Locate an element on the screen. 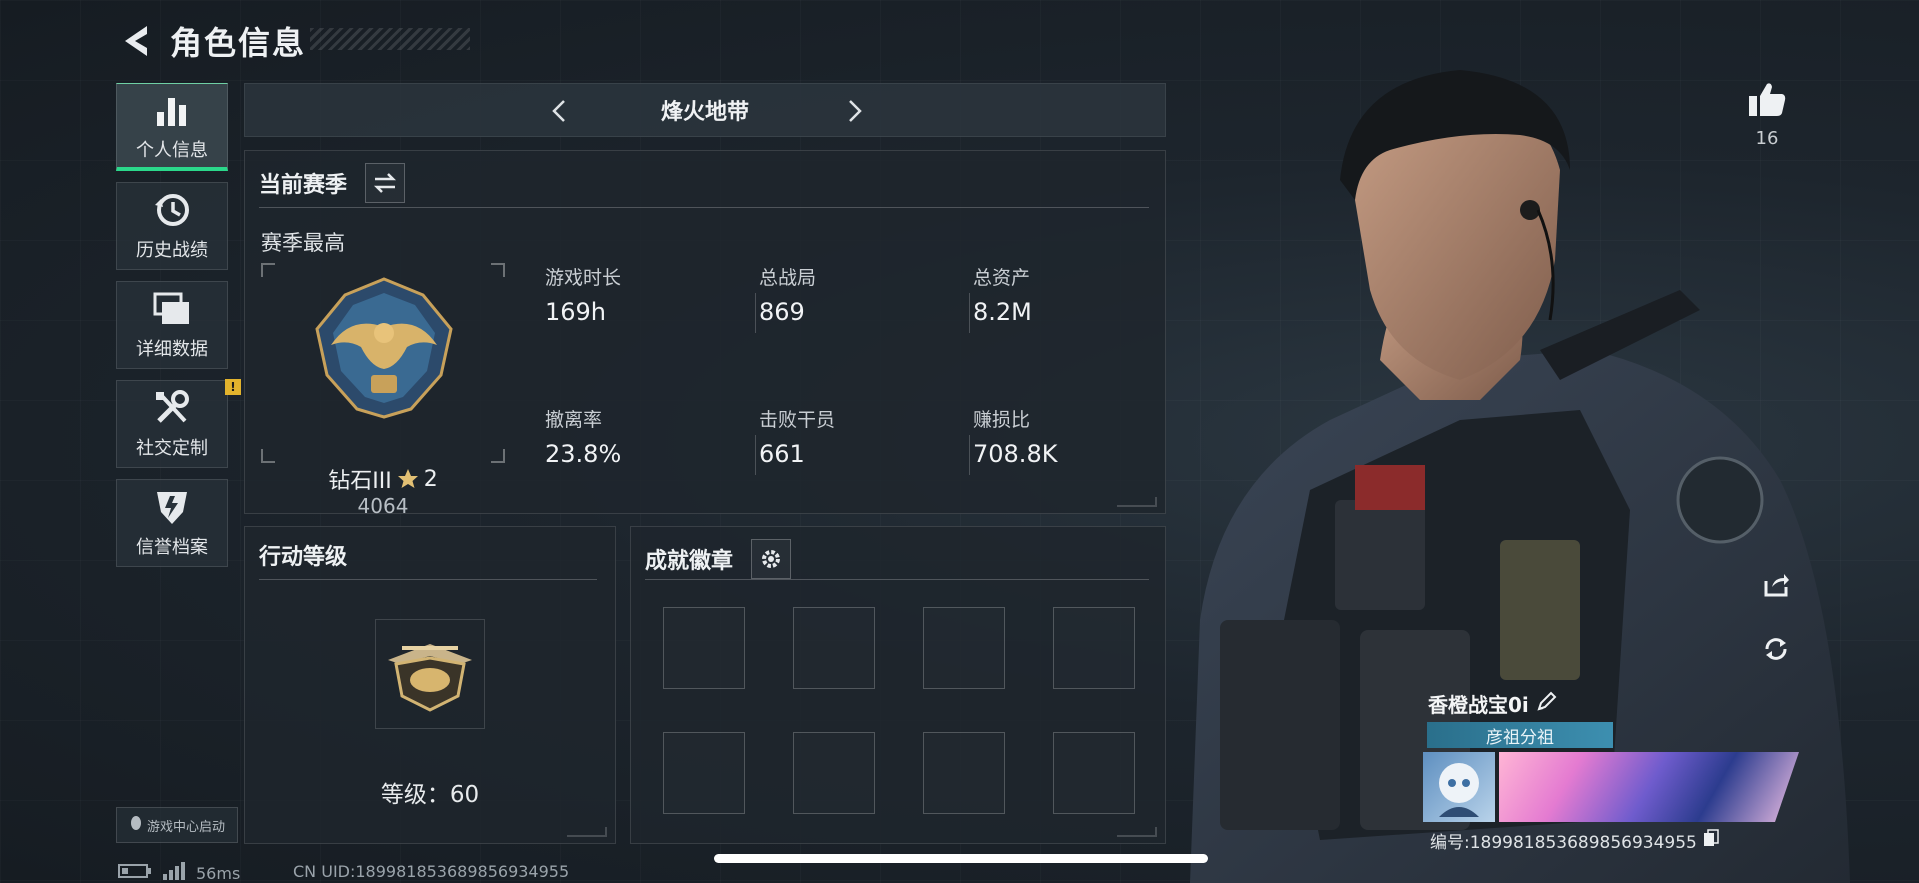  share-button is located at coordinates (1776, 585).